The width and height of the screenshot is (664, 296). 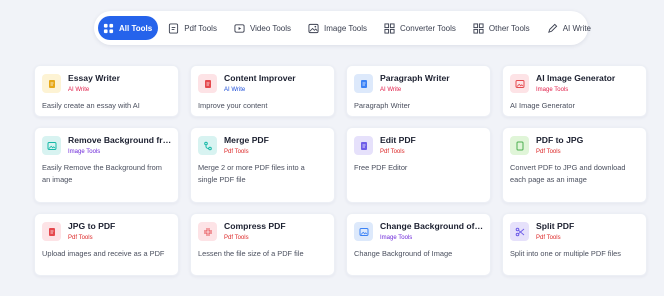 What do you see at coordinates (418, 165) in the screenshot?
I see `tool-card-edit-pdf: Edit PDF Pdf Tools Free PDF Editor` at bounding box center [418, 165].